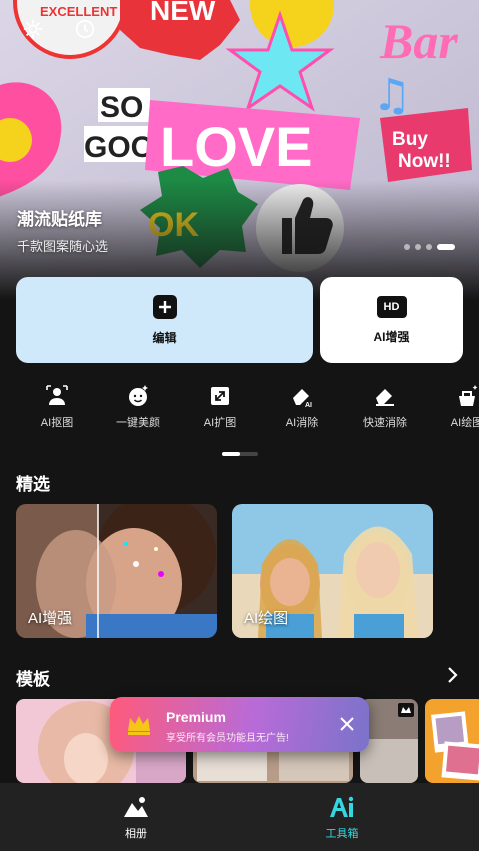  What do you see at coordinates (33, 484) in the screenshot?
I see `featured-title: 精选` at bounding box center [33, 484].